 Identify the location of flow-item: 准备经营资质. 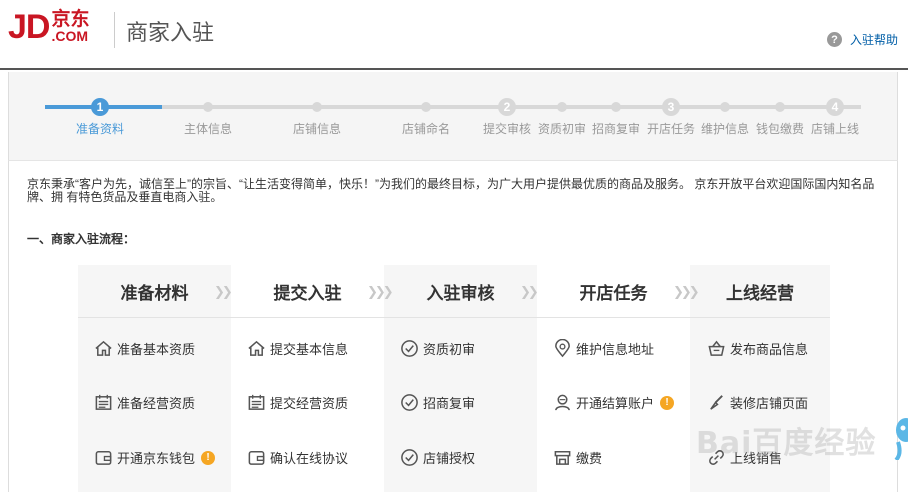
(144, 402).